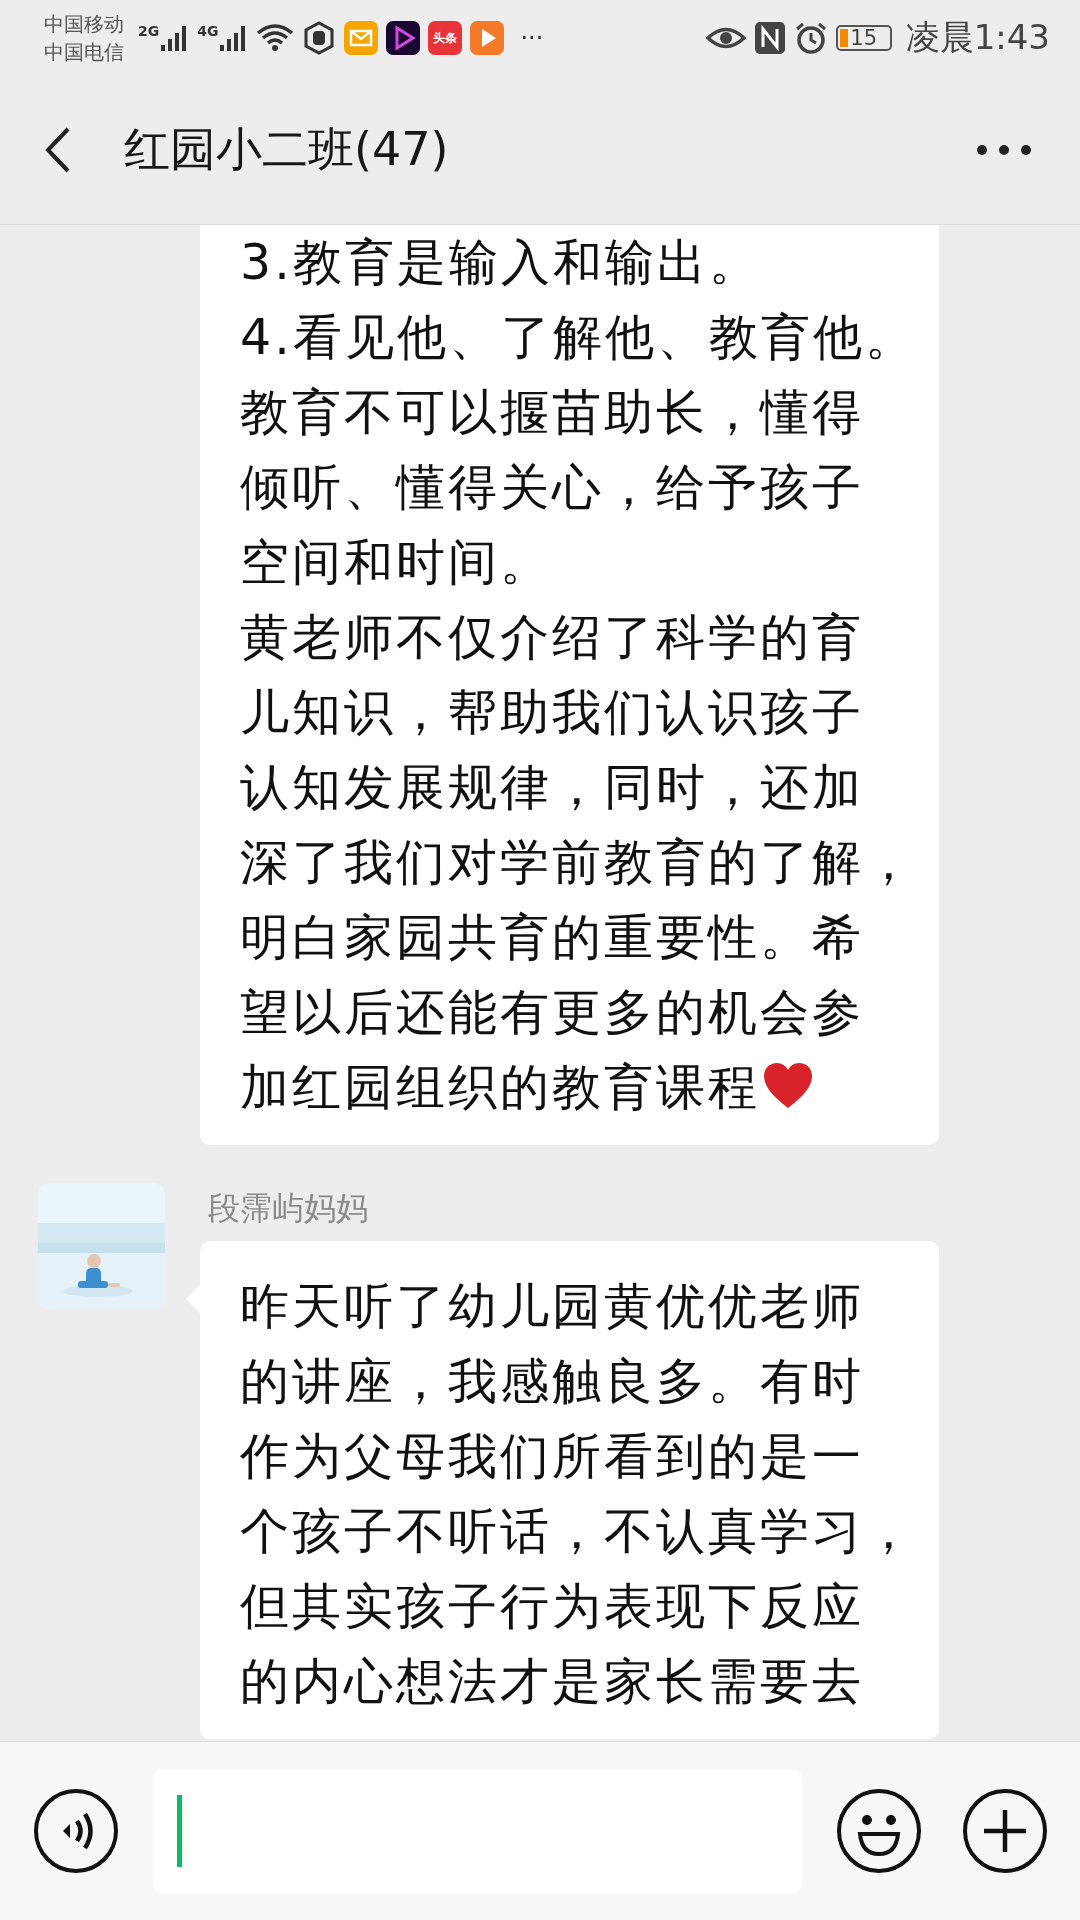 The image size is (1080, 1920). I want to click on sender-name: 段霈屿妈妈, so click(288, 1208).